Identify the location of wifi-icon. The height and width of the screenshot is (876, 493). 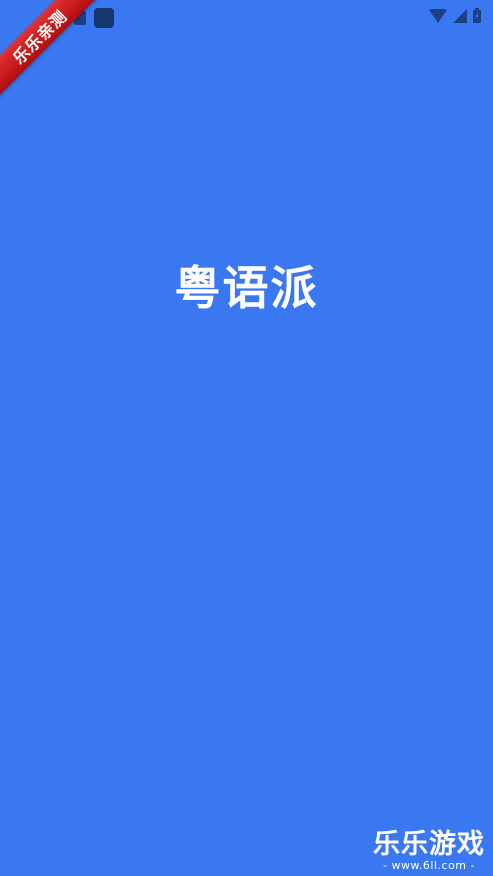
(438, 17).